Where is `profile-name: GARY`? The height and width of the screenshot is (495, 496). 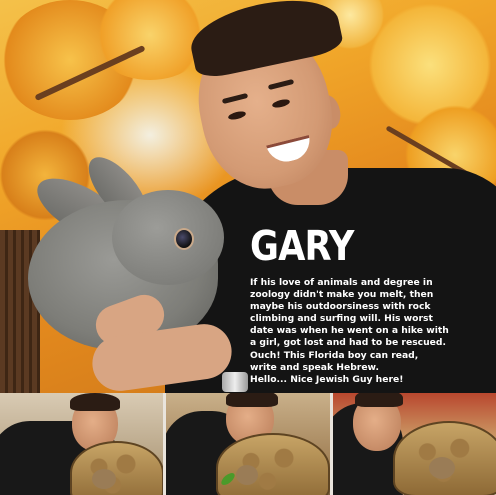
profile-name: GARY is located at coordinates (302, 246).